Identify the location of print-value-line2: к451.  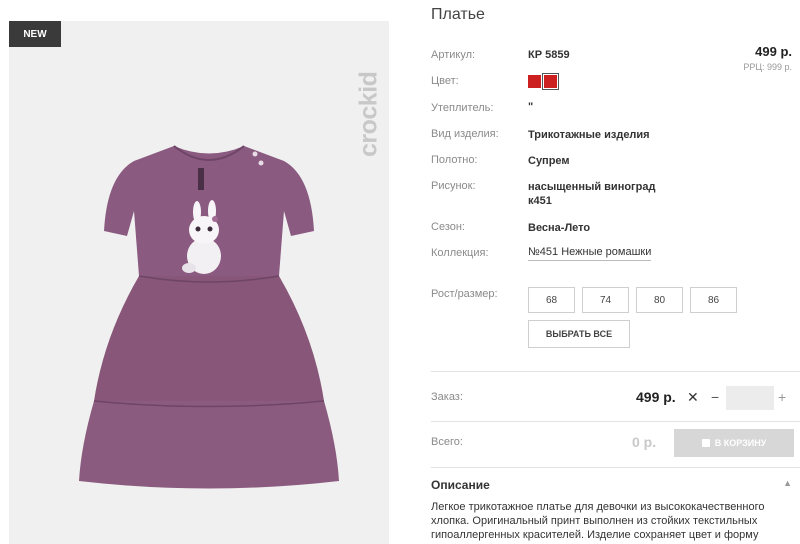
(540, 201).